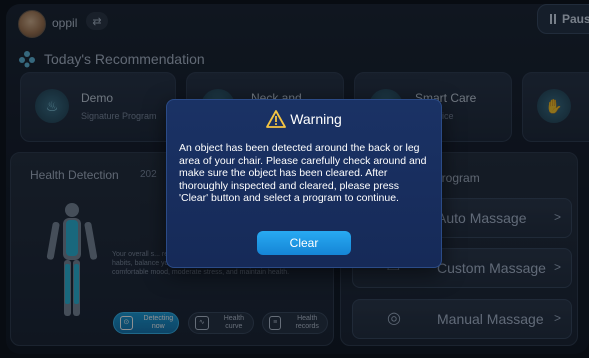 The width and height of the screenshot is (589, 358). Describe the element at coordinates (304, 243) in the screenshot. I see `clear-button: Clear` at that location.